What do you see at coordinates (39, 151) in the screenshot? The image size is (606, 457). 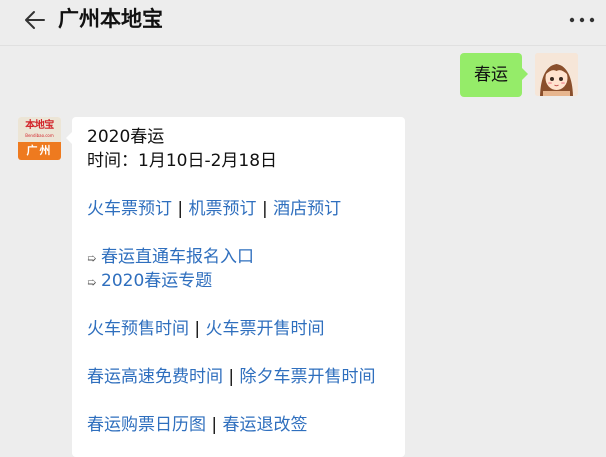 I see `logo-city: 广州` at bounding box center [39, 151].